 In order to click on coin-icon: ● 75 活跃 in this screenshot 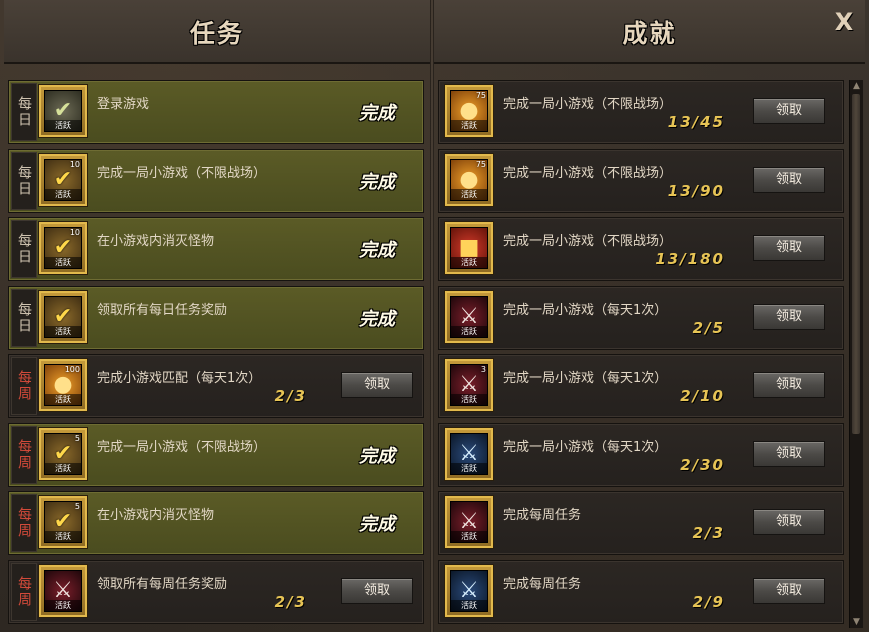, I will do `click(469, 179)`.